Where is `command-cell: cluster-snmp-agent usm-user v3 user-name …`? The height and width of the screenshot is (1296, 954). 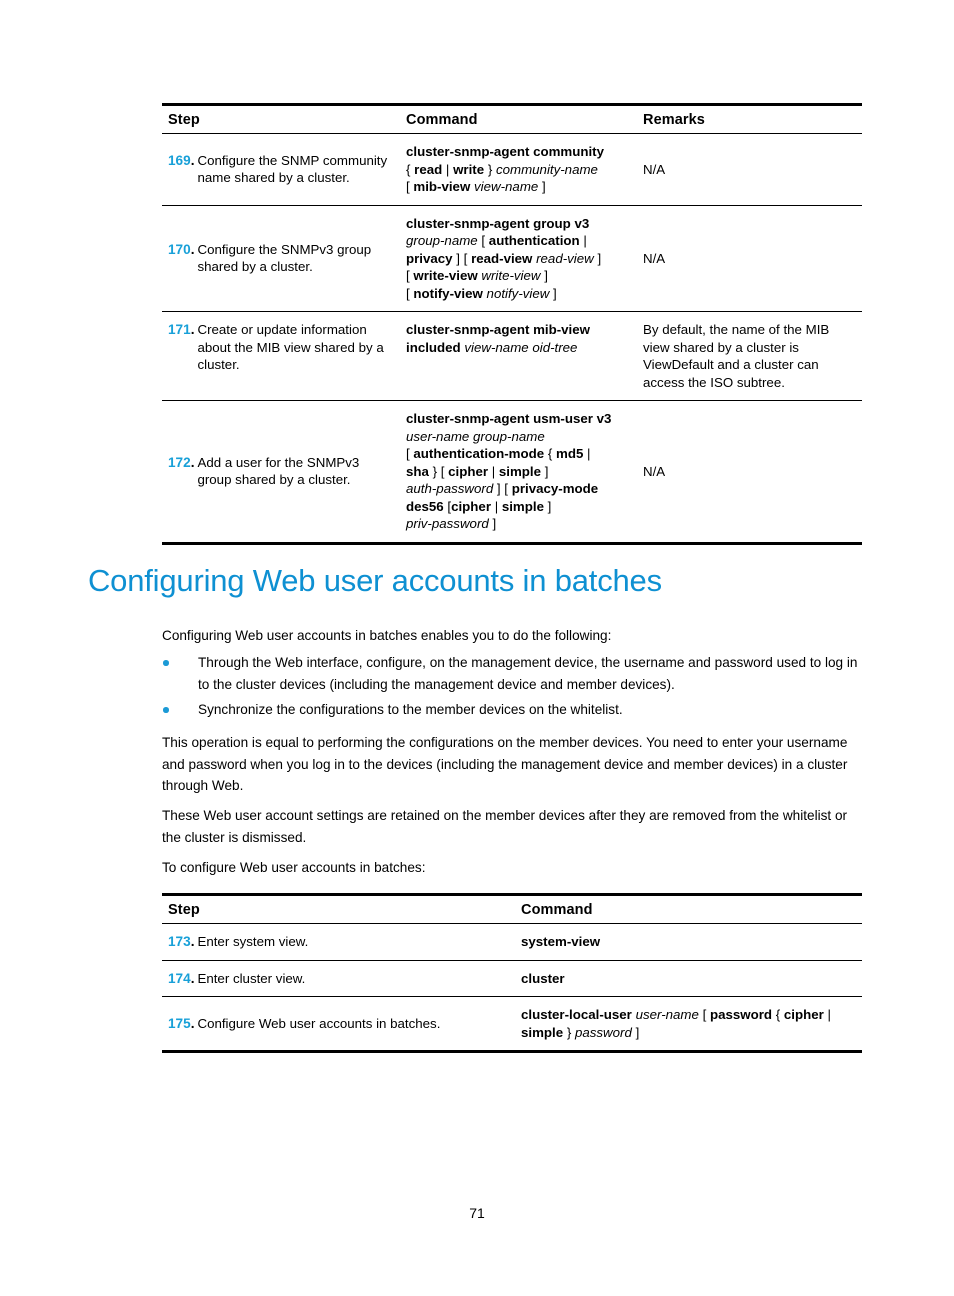
command-cell: cluster-snmp-agent usm-user v3 user-name … is located at coordinates (518, 472).